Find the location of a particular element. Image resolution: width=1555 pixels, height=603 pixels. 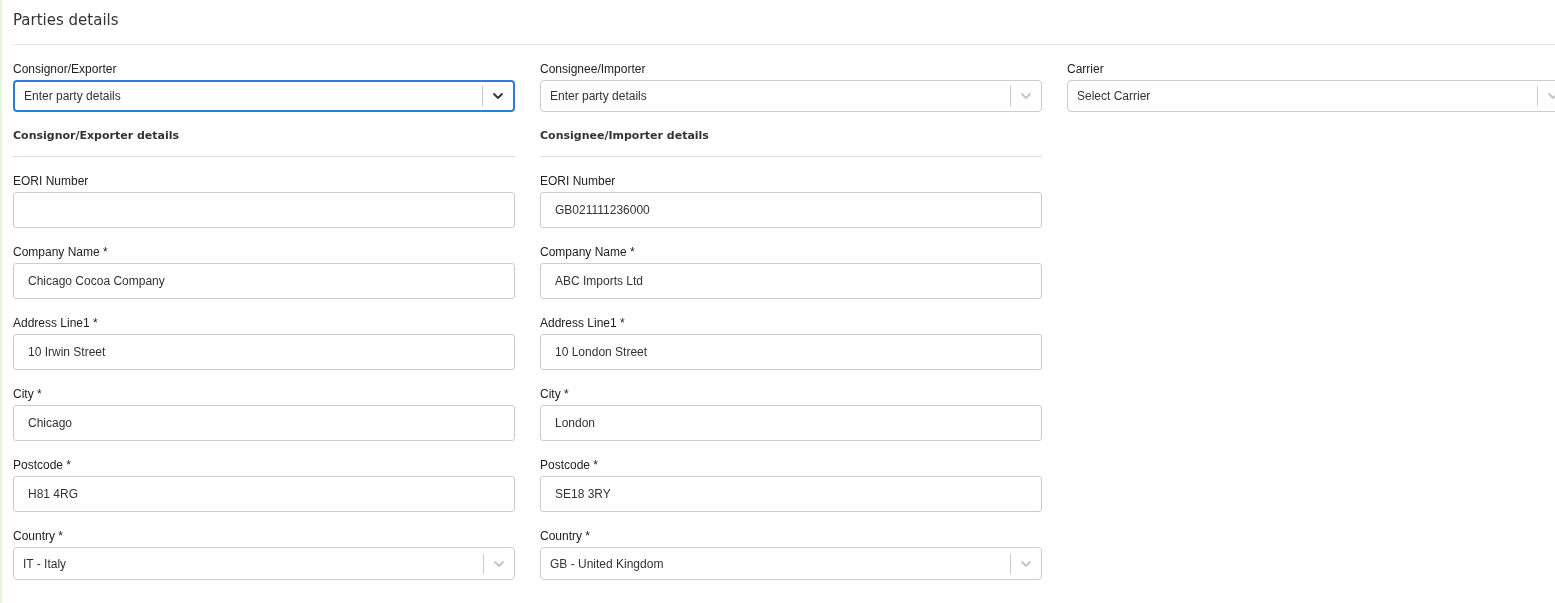

input-field: 10 Irwin Street is located at coordinates (264, 352).